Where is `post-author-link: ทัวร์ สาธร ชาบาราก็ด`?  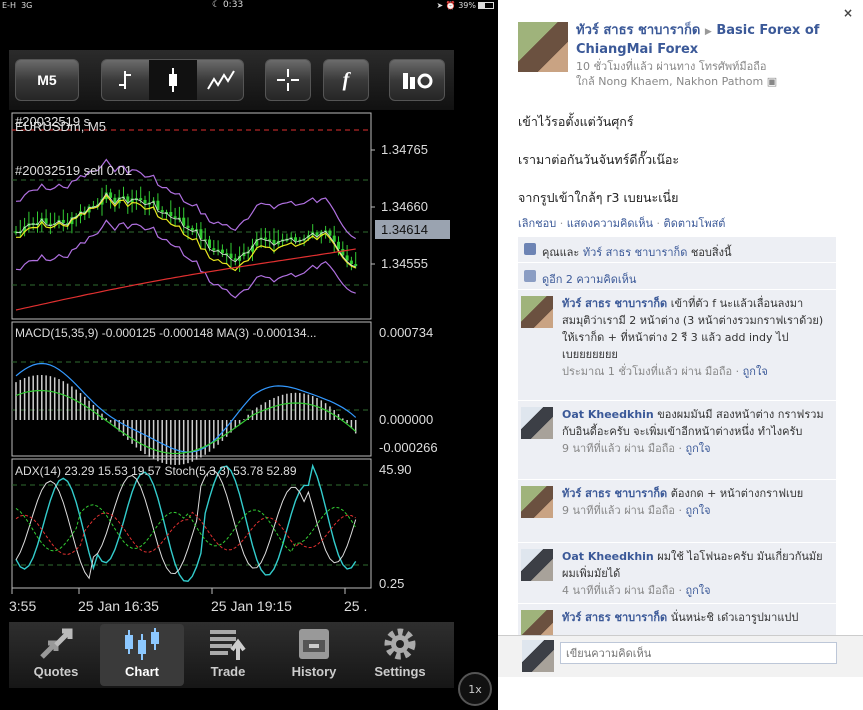 post-author-link: ทัวร์ สาธร ชาบาราก็ด is located at coordinates (638, 30).